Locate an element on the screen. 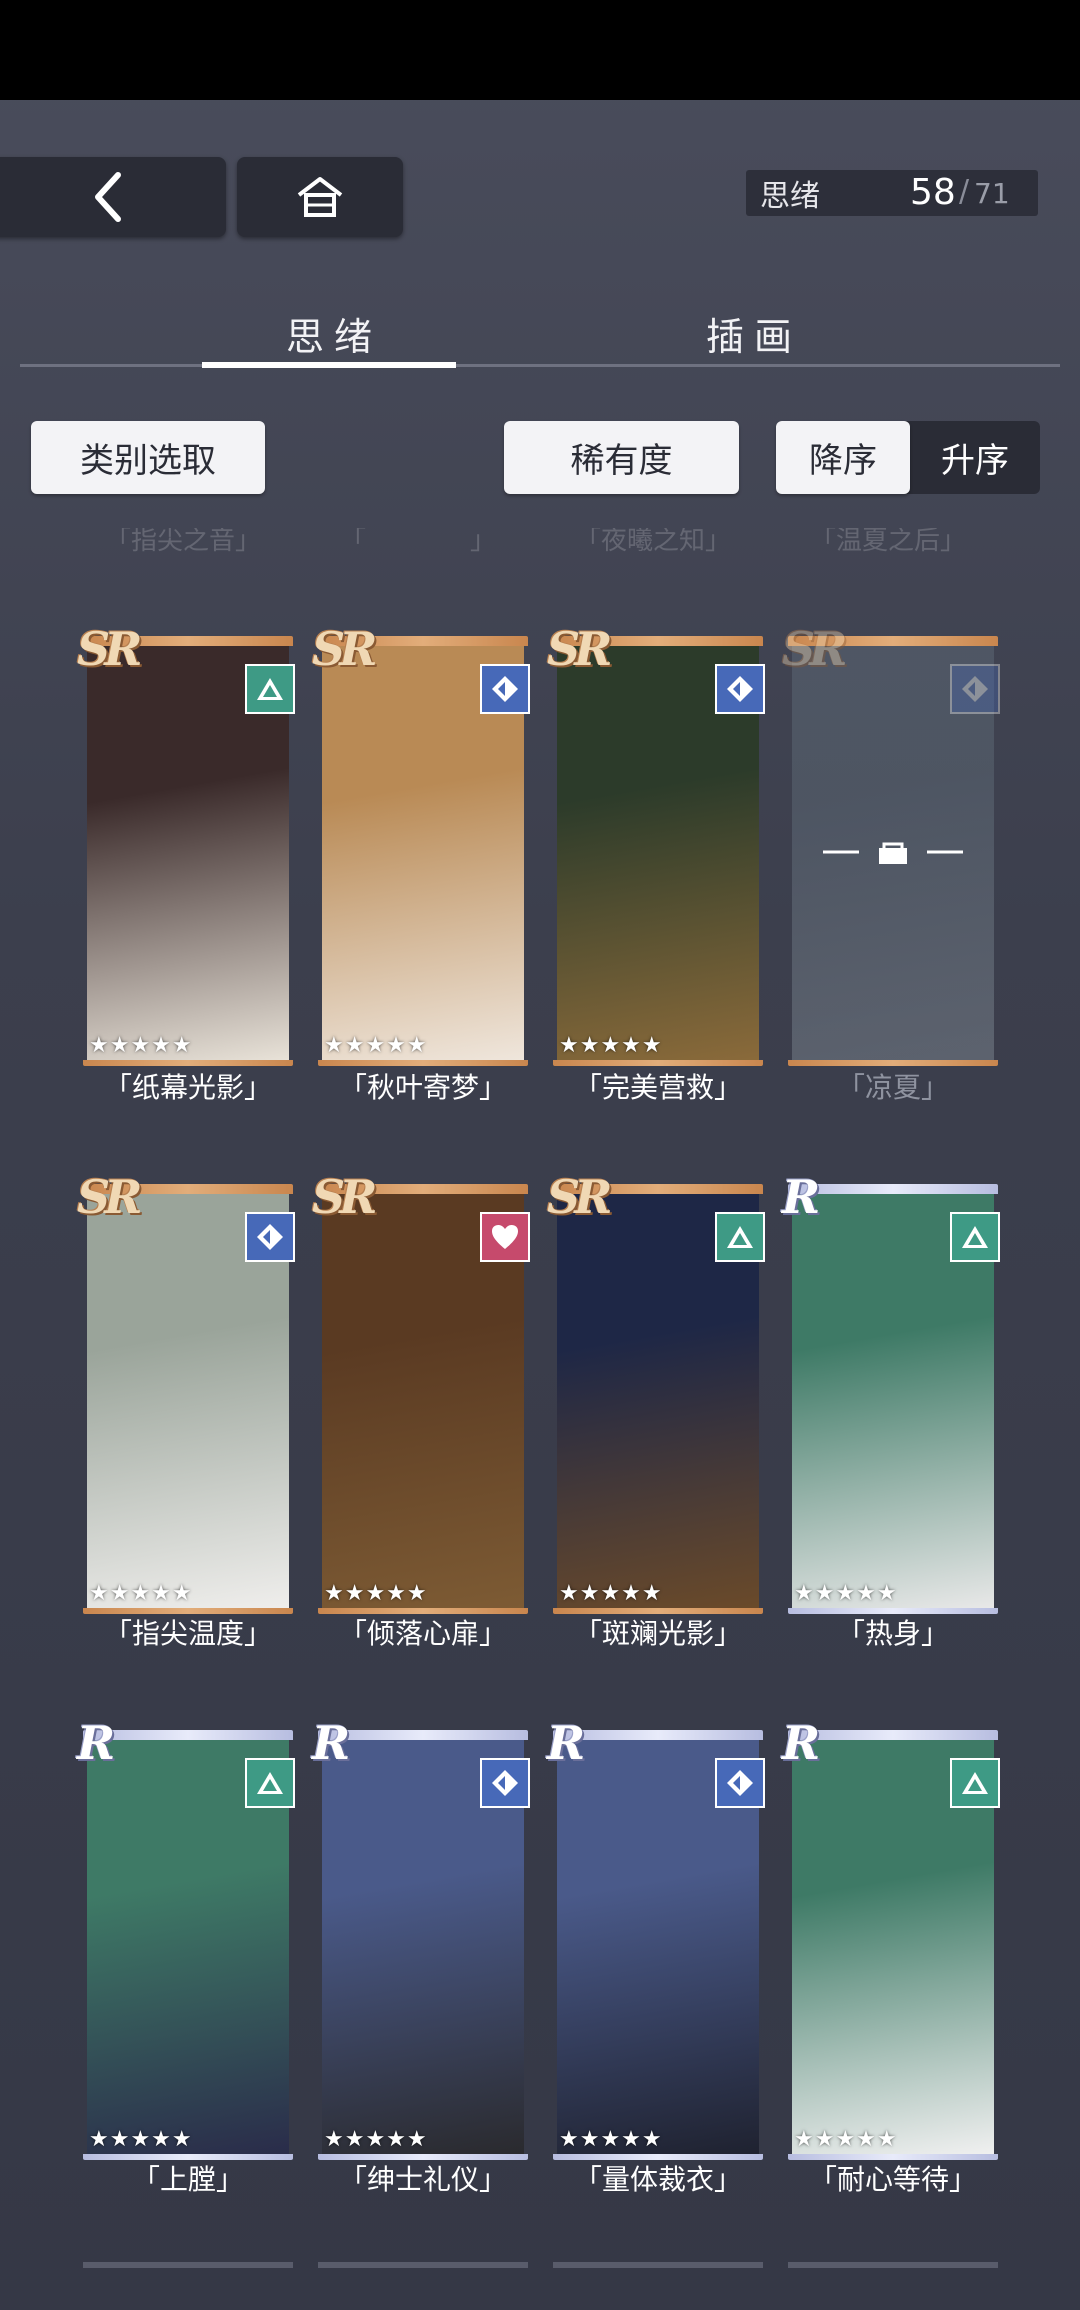 The width and height of the screenshot is (1080, 2310). ghost-title: 「 」 is located at coordinates (418, 540).